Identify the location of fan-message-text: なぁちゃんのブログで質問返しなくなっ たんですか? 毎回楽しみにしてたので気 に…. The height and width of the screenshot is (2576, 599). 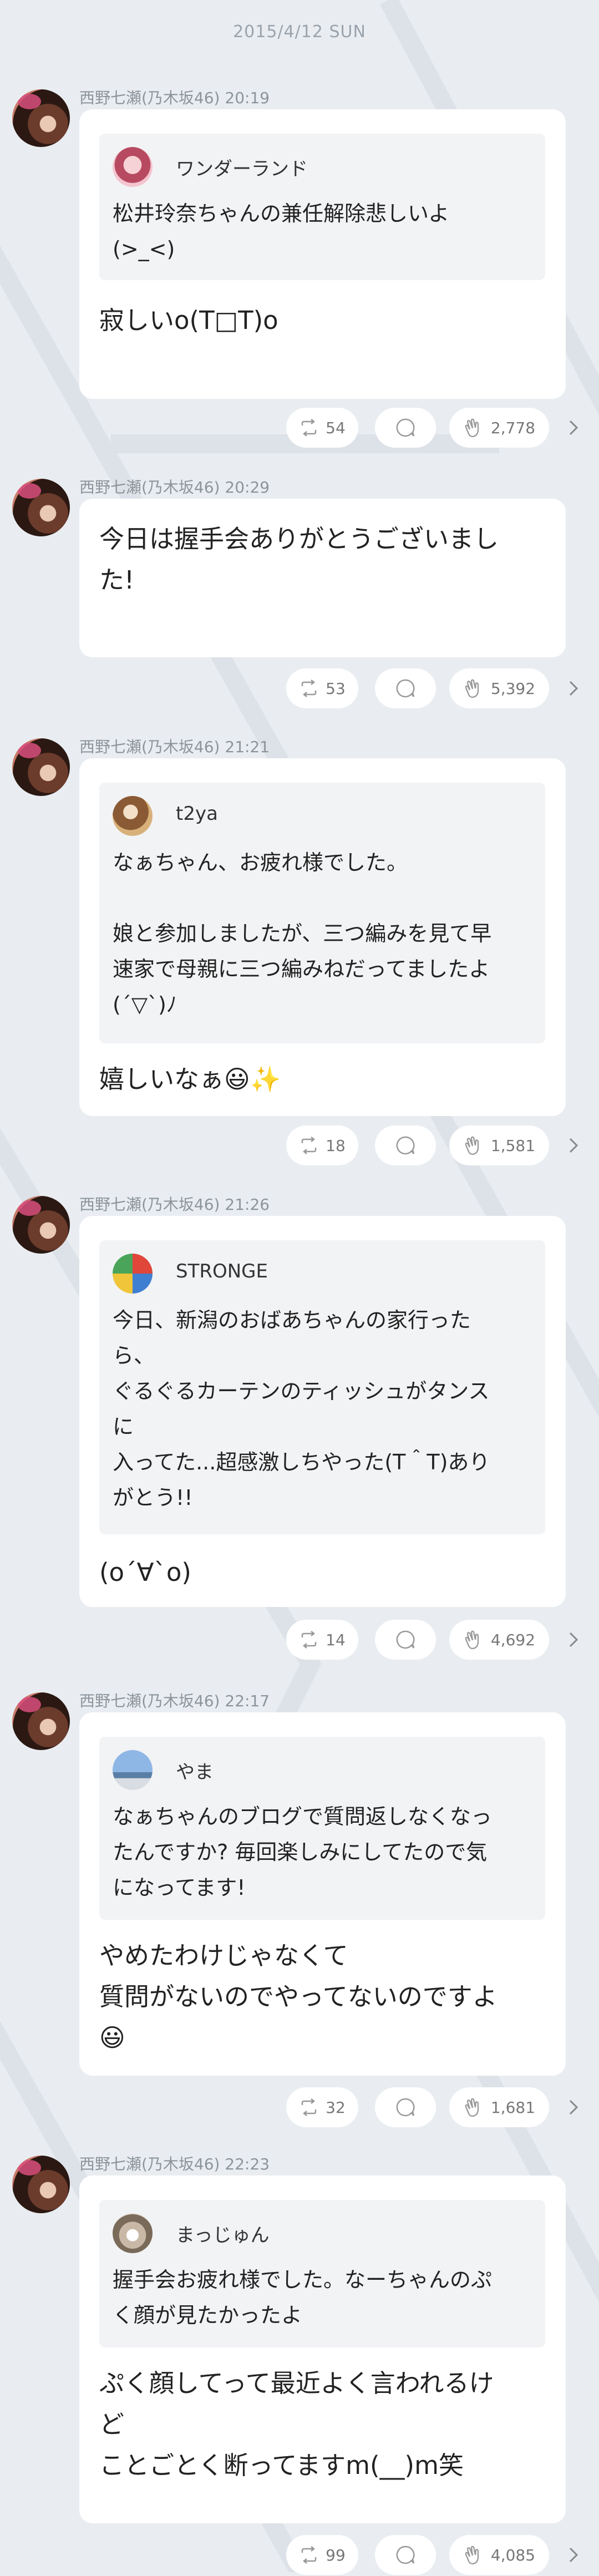
(303, 1852).